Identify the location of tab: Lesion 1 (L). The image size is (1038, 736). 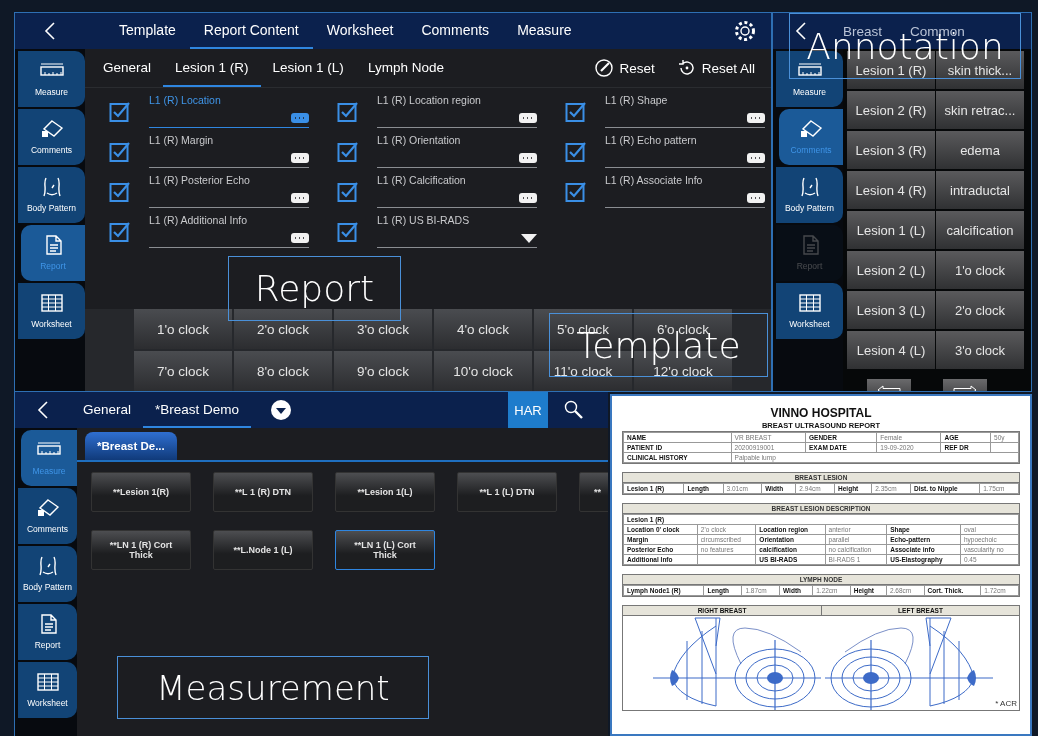
(308, 68).